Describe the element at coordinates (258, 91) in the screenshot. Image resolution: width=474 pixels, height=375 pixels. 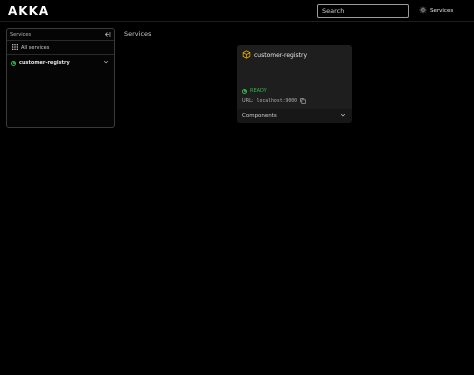
I see `status-text: READY` at that location.